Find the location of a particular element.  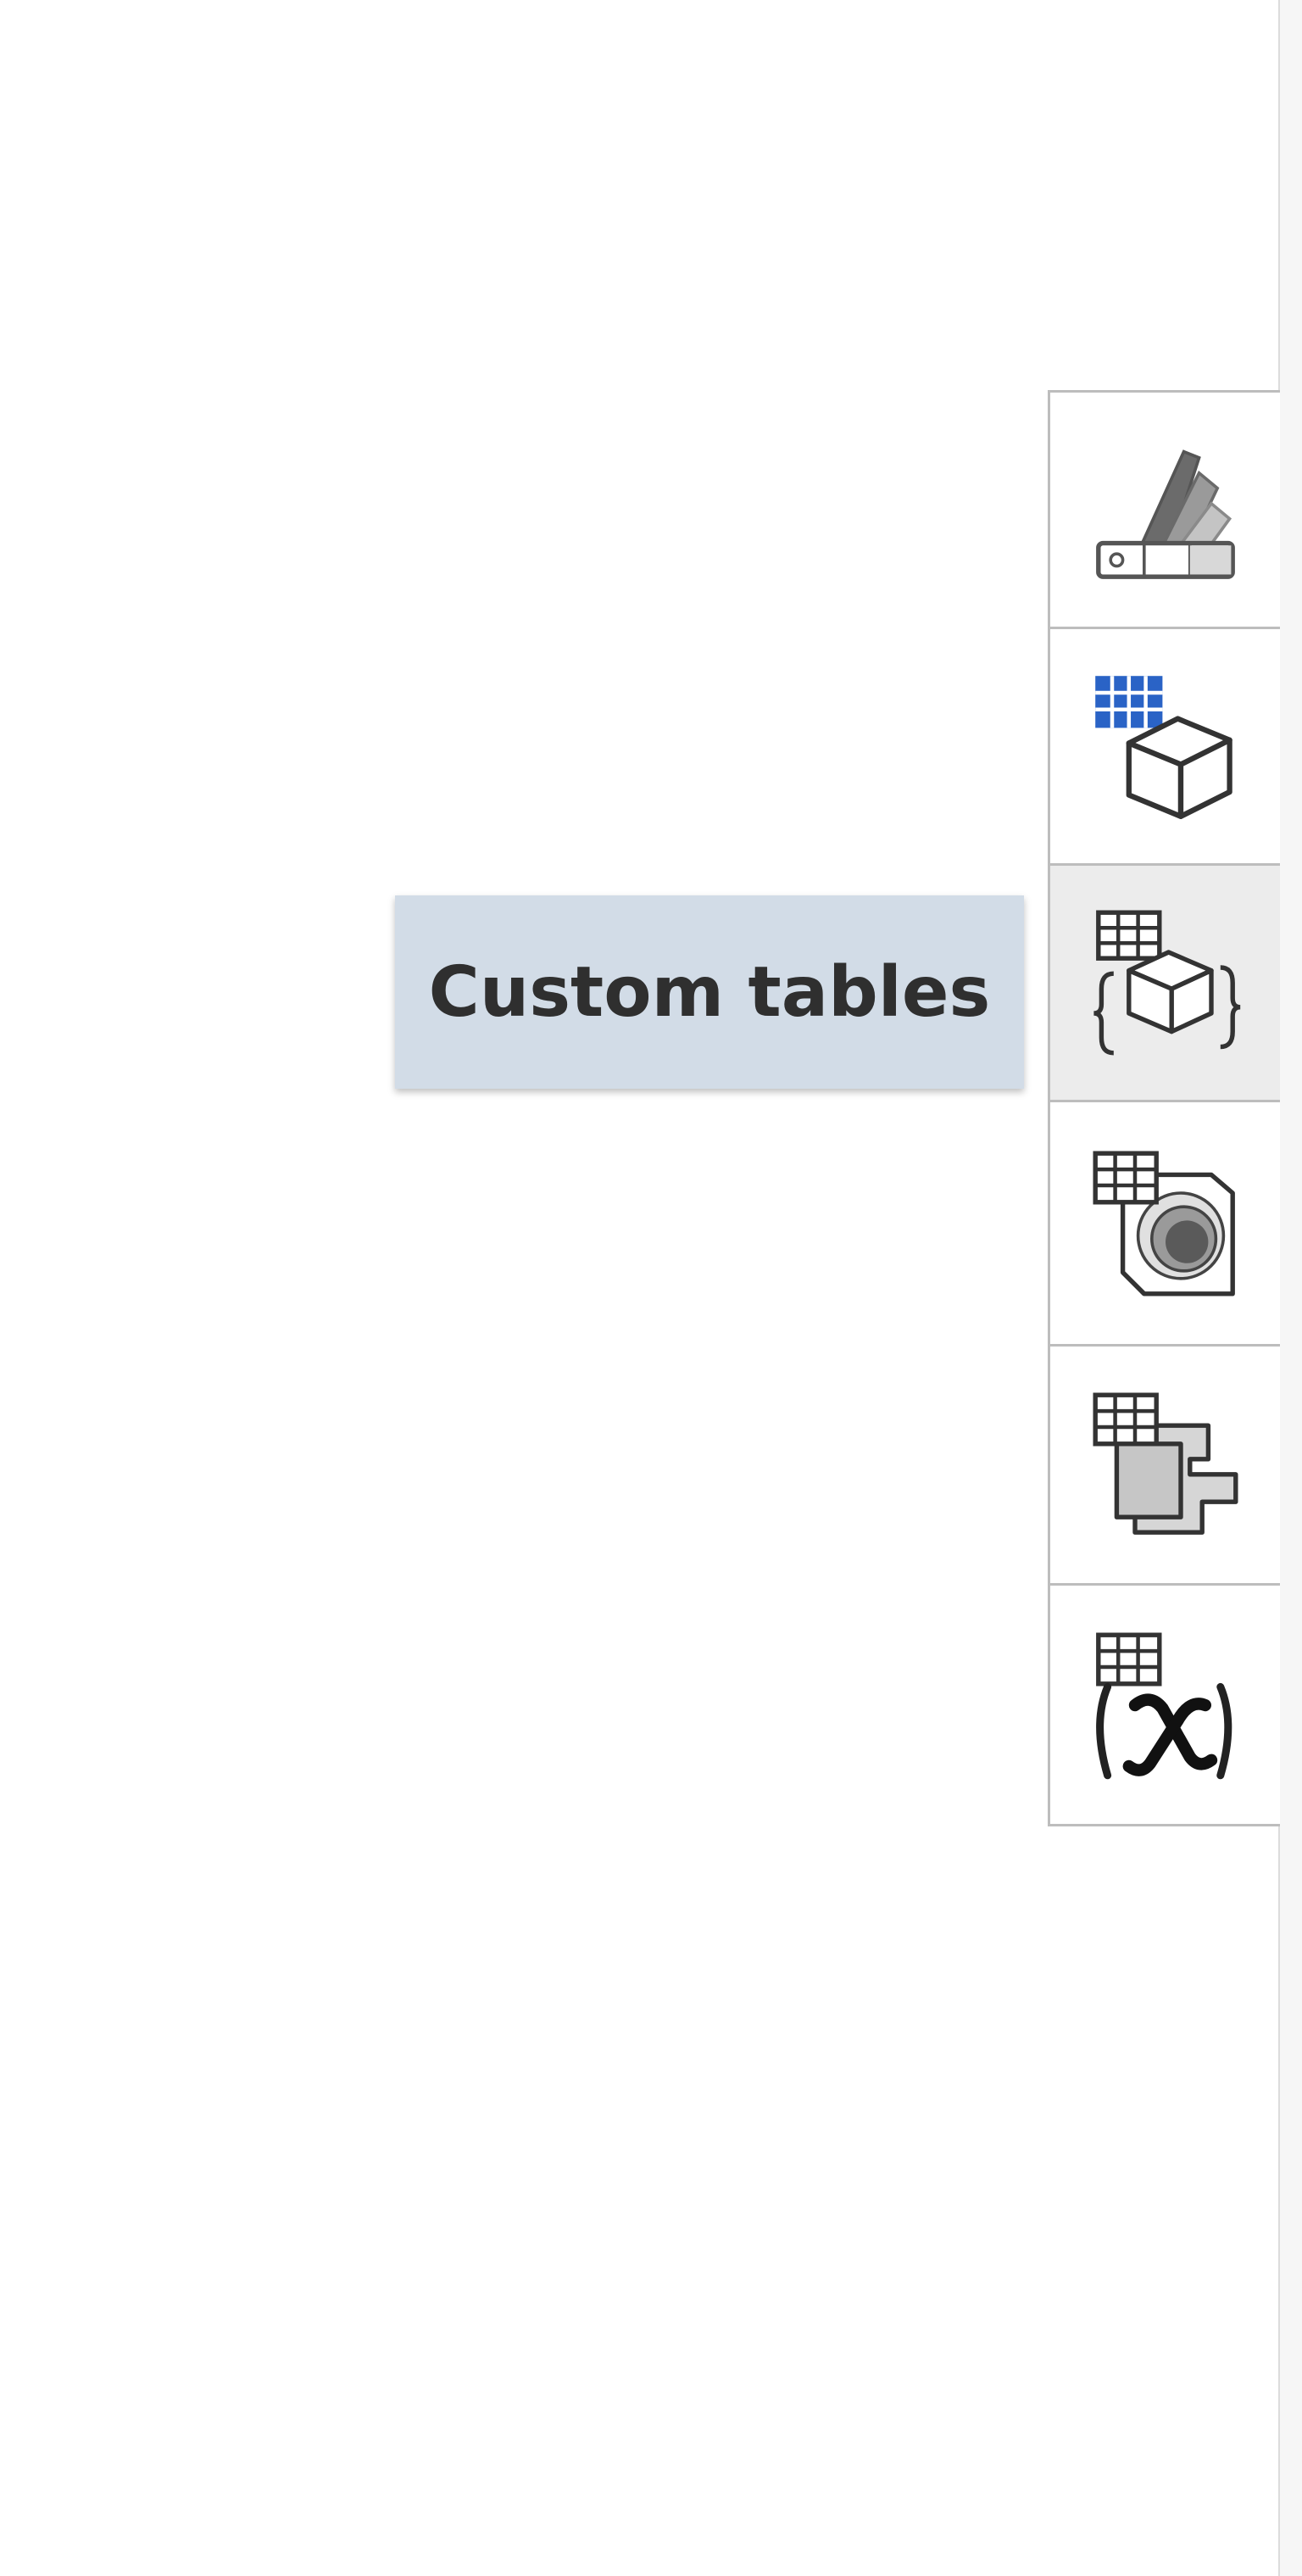

color-swatch-icon is located at coordinates (1165, 514).